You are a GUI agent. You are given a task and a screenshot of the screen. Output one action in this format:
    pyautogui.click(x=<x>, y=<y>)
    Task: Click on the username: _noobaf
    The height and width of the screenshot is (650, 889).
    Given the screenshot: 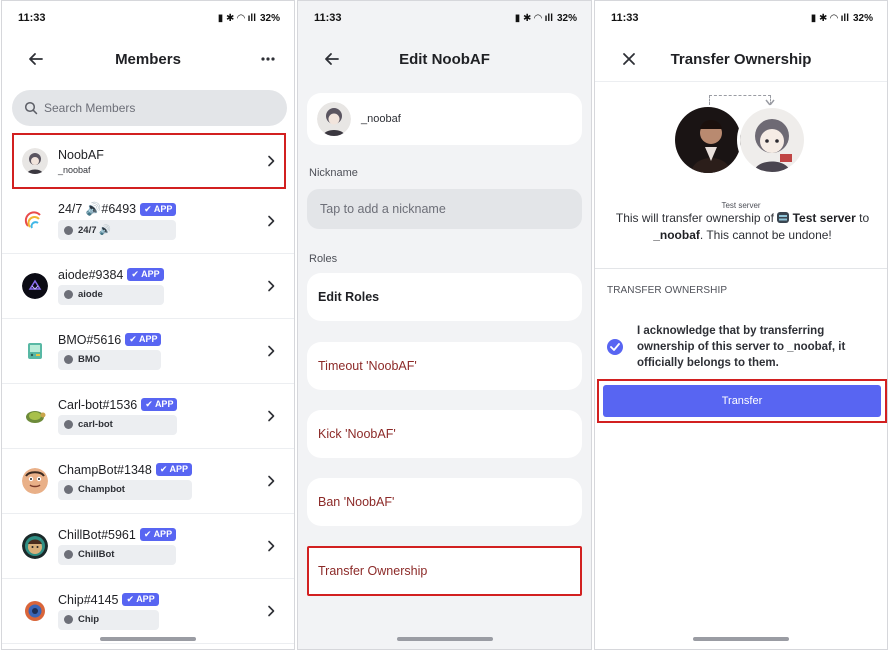 What is the action you would take?
    pyautogui.click(x=381, y=119)
    